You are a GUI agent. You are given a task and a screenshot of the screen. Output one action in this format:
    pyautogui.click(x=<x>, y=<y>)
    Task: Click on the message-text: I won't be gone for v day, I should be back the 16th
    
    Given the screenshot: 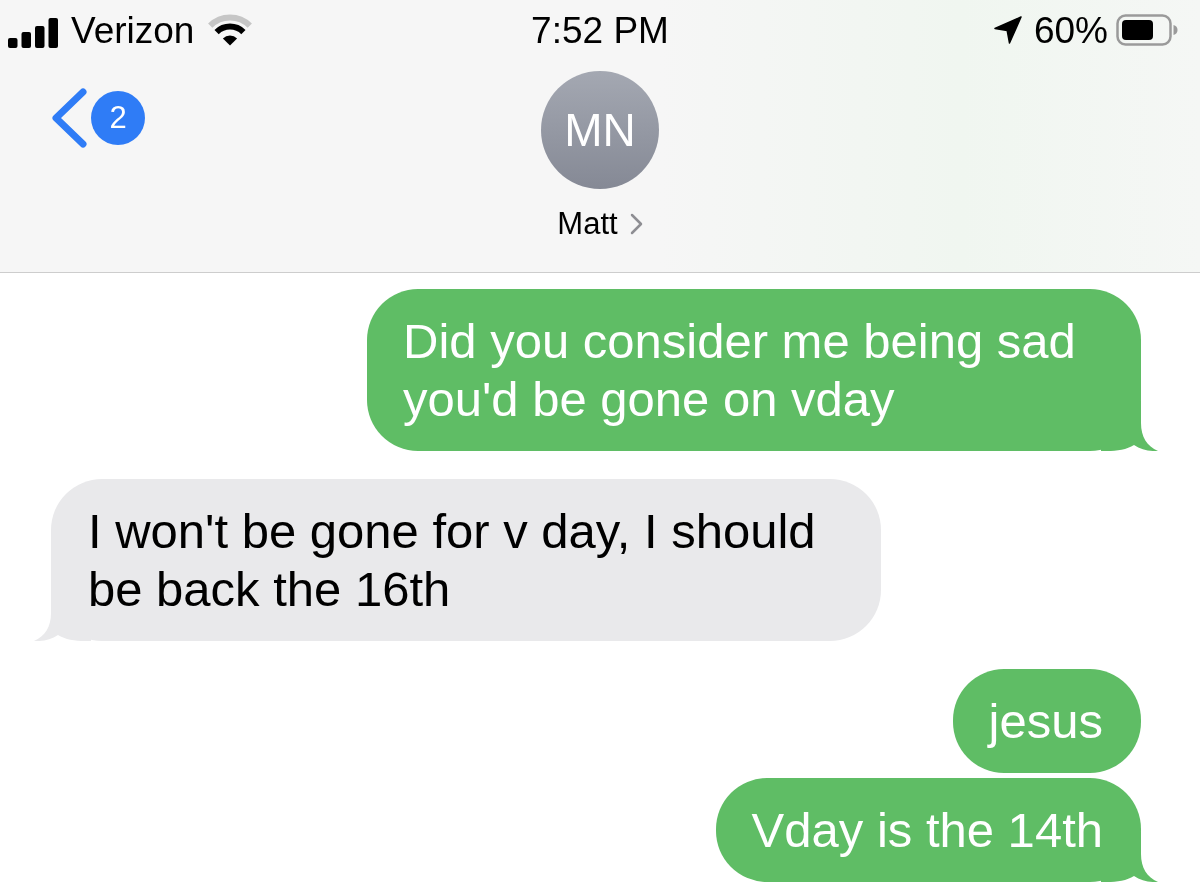 What is the action you would take?
    pyautogui.click(x=452, y=560)
    